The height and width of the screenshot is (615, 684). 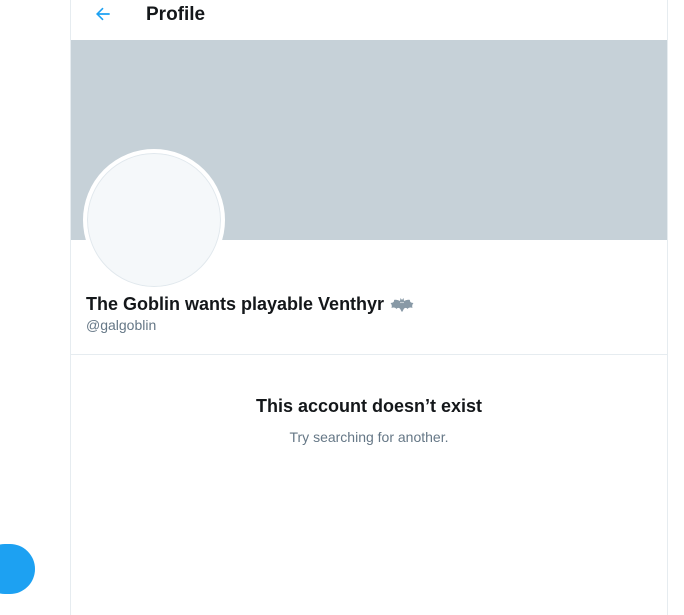 I want to click on back-button, so click(x=103, y=14).